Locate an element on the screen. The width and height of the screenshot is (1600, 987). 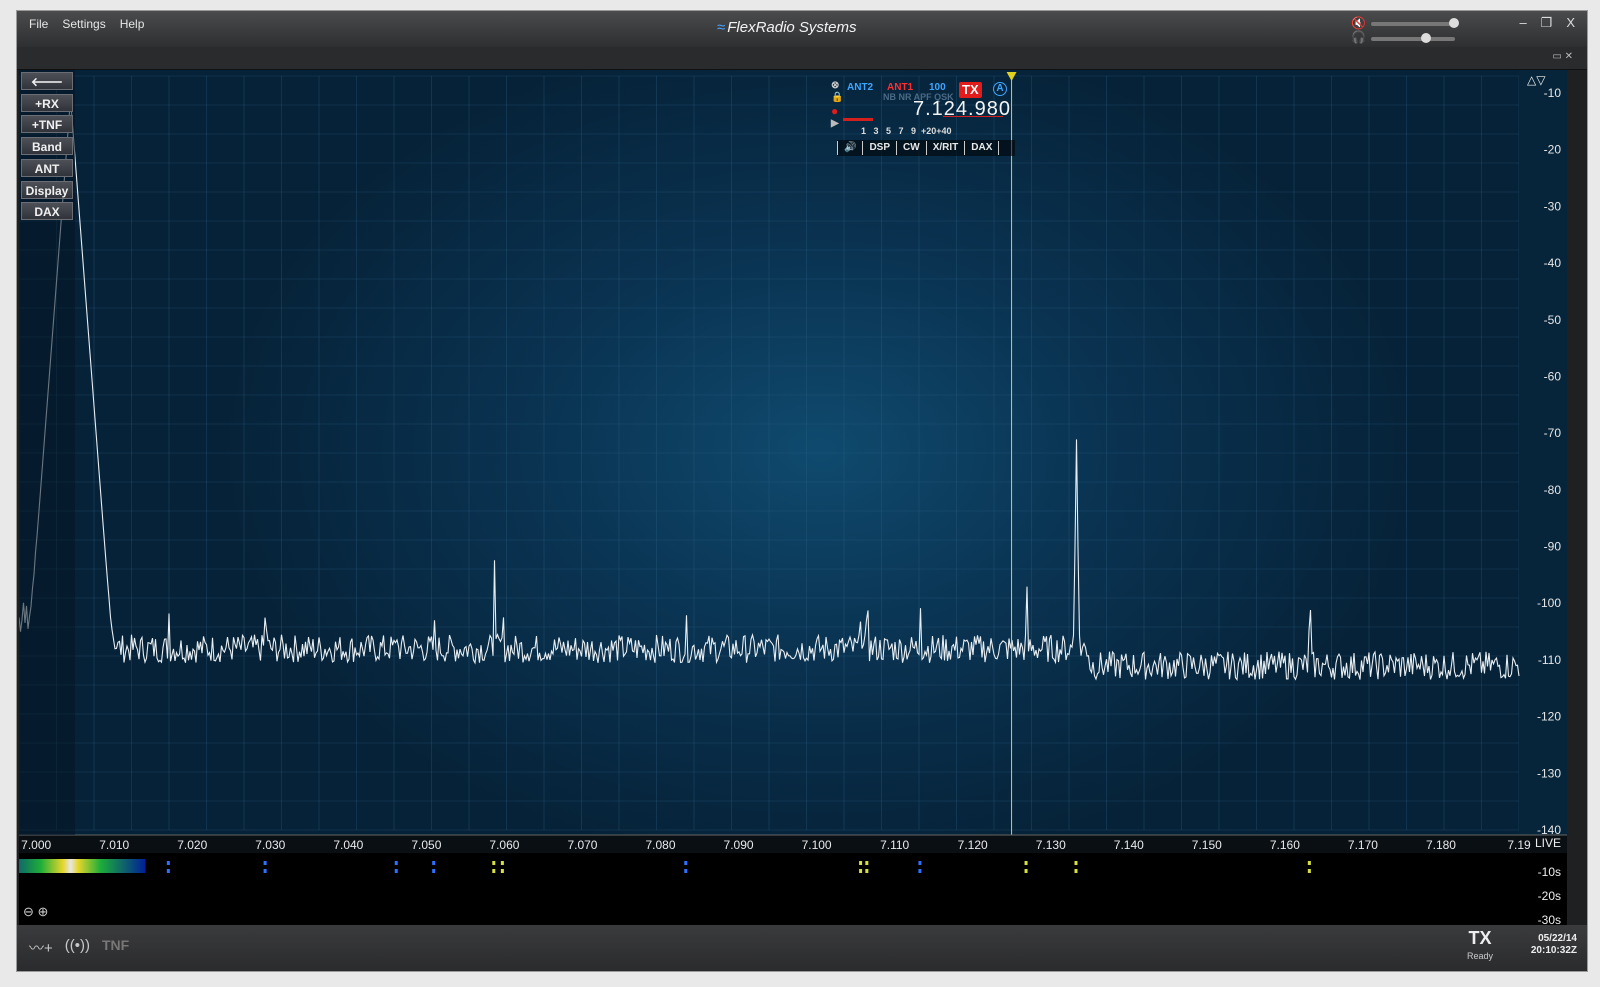
smeter-scale: 1 3 5 7 9 +20+40 is located at coordinates (906, 131).